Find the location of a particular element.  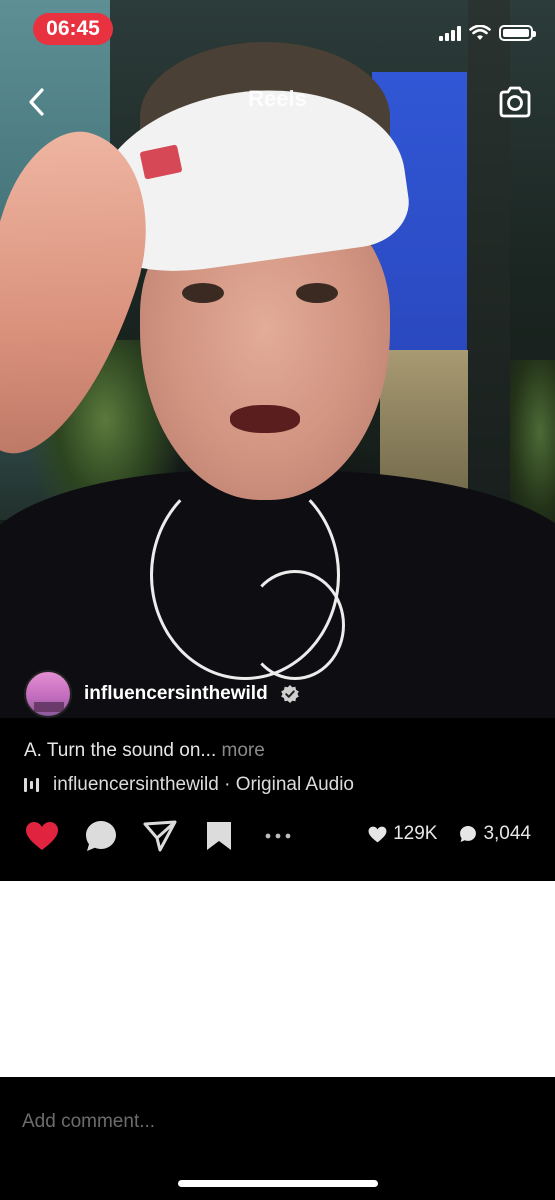

like-count: 129K is located at coordinates (402, 834).